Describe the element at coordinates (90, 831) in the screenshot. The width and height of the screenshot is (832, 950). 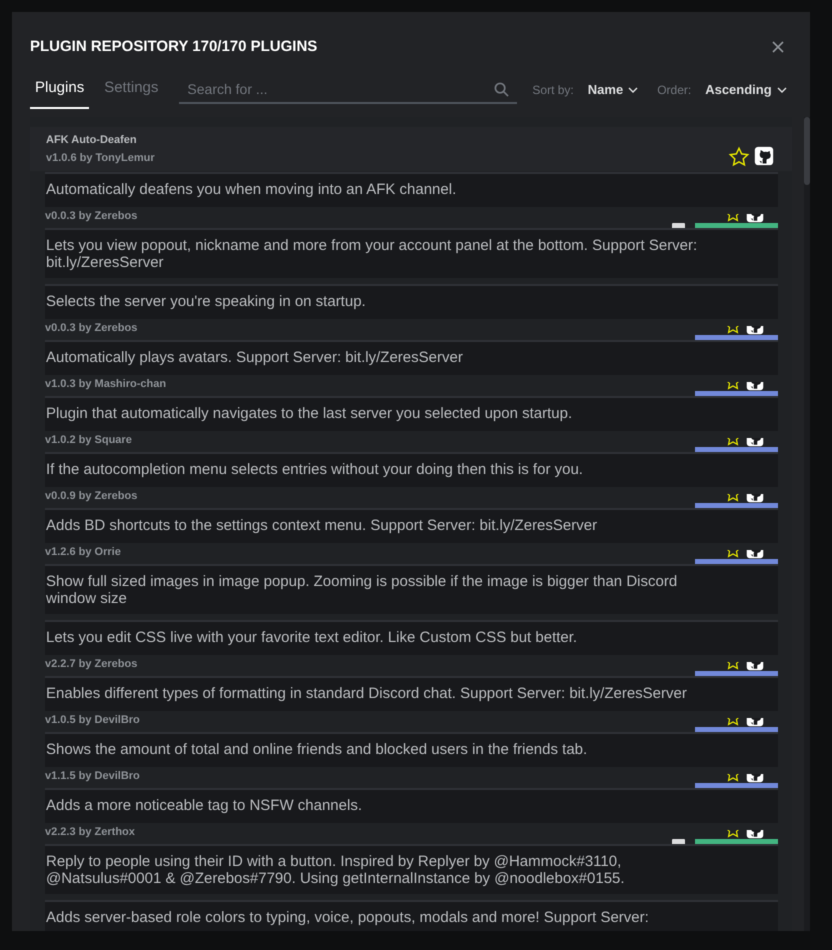
I see `plugin-version: v2.2.3 by Zerthox` at that location.